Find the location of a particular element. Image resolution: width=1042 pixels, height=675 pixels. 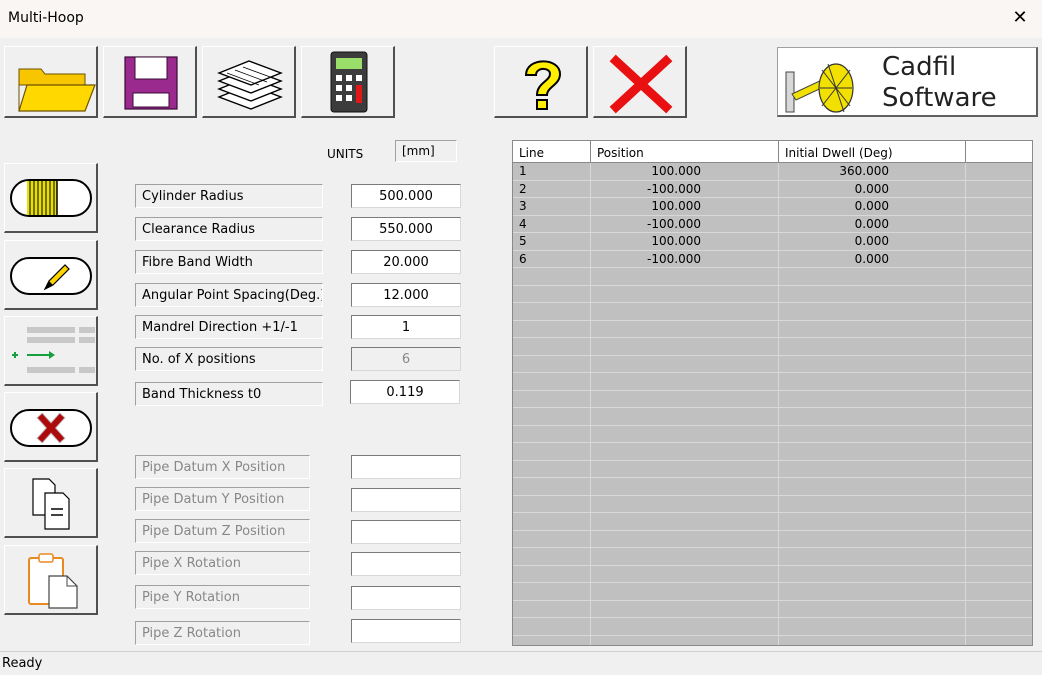

cell-line: 3 is located at coordinates (523, 206).